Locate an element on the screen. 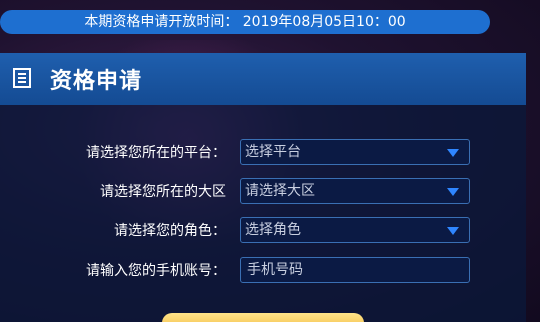 This screenshot has width=540, height=322. platform-row: 请选择您所在的平台： 选择平台 is located at coordinates (263, 153).